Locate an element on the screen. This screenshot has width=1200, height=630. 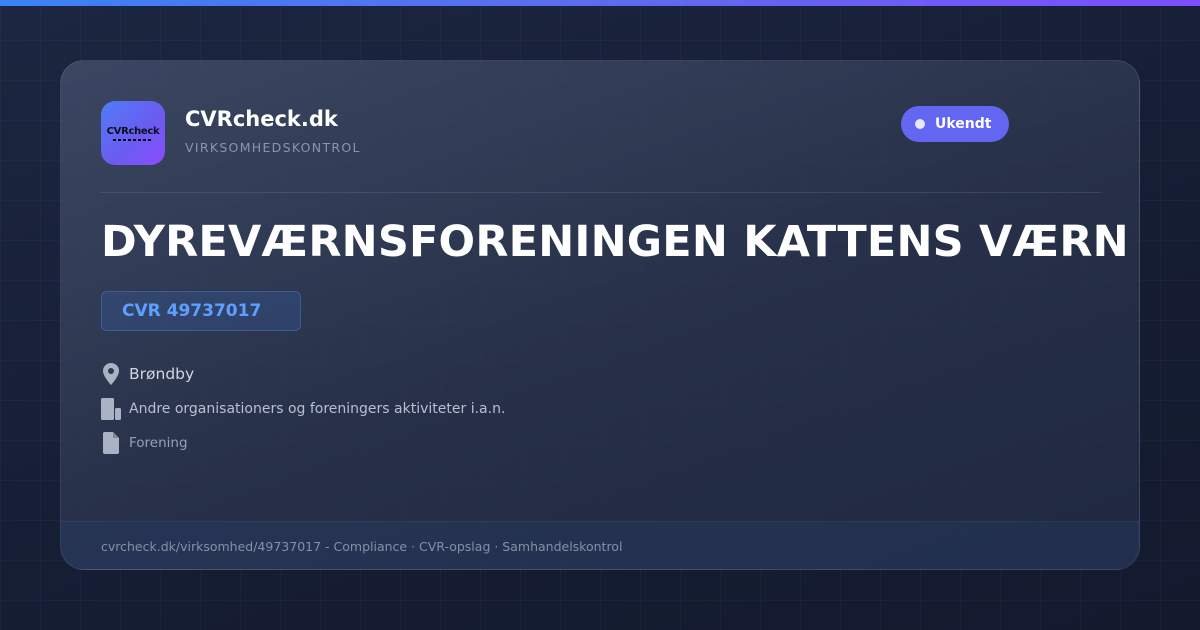
cvr-badge: CVR 49737017 is located at coordinates (201, 311).